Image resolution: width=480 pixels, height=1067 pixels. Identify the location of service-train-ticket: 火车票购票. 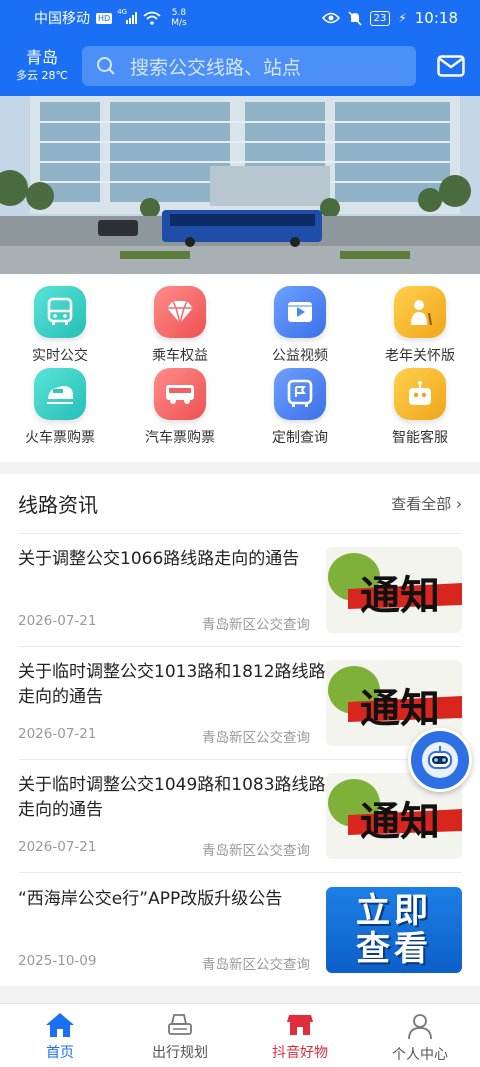
(60, 414).